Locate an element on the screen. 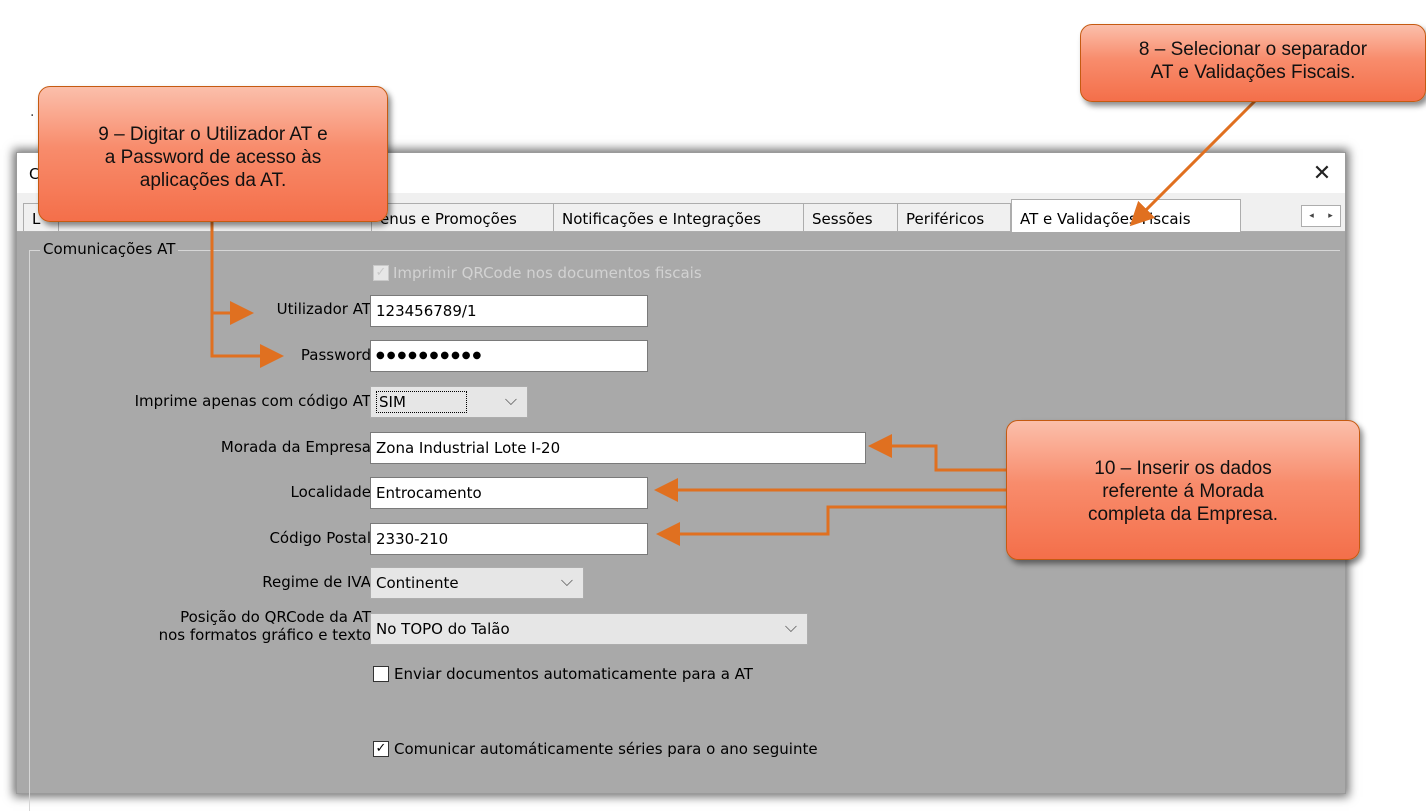 This screenshot has height=811, width=1426. tab-scroll-buttons: ◂ ▸ is located at coordinates (1321, 216).